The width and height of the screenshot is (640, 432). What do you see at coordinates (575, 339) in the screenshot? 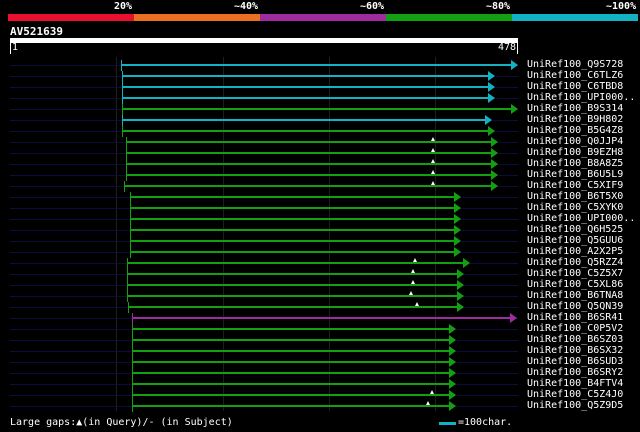
I see `hit-name-link: UniRef100_B6SZ03` at bounding box center [575, 339].